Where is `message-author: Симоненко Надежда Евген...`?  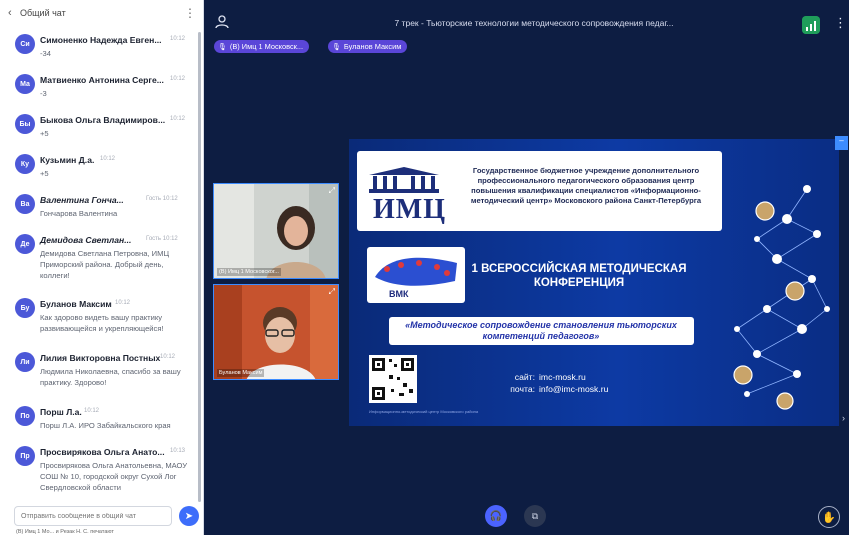 message-author: Симоненко Надежда Евген... is located at coordinates (101, 40).